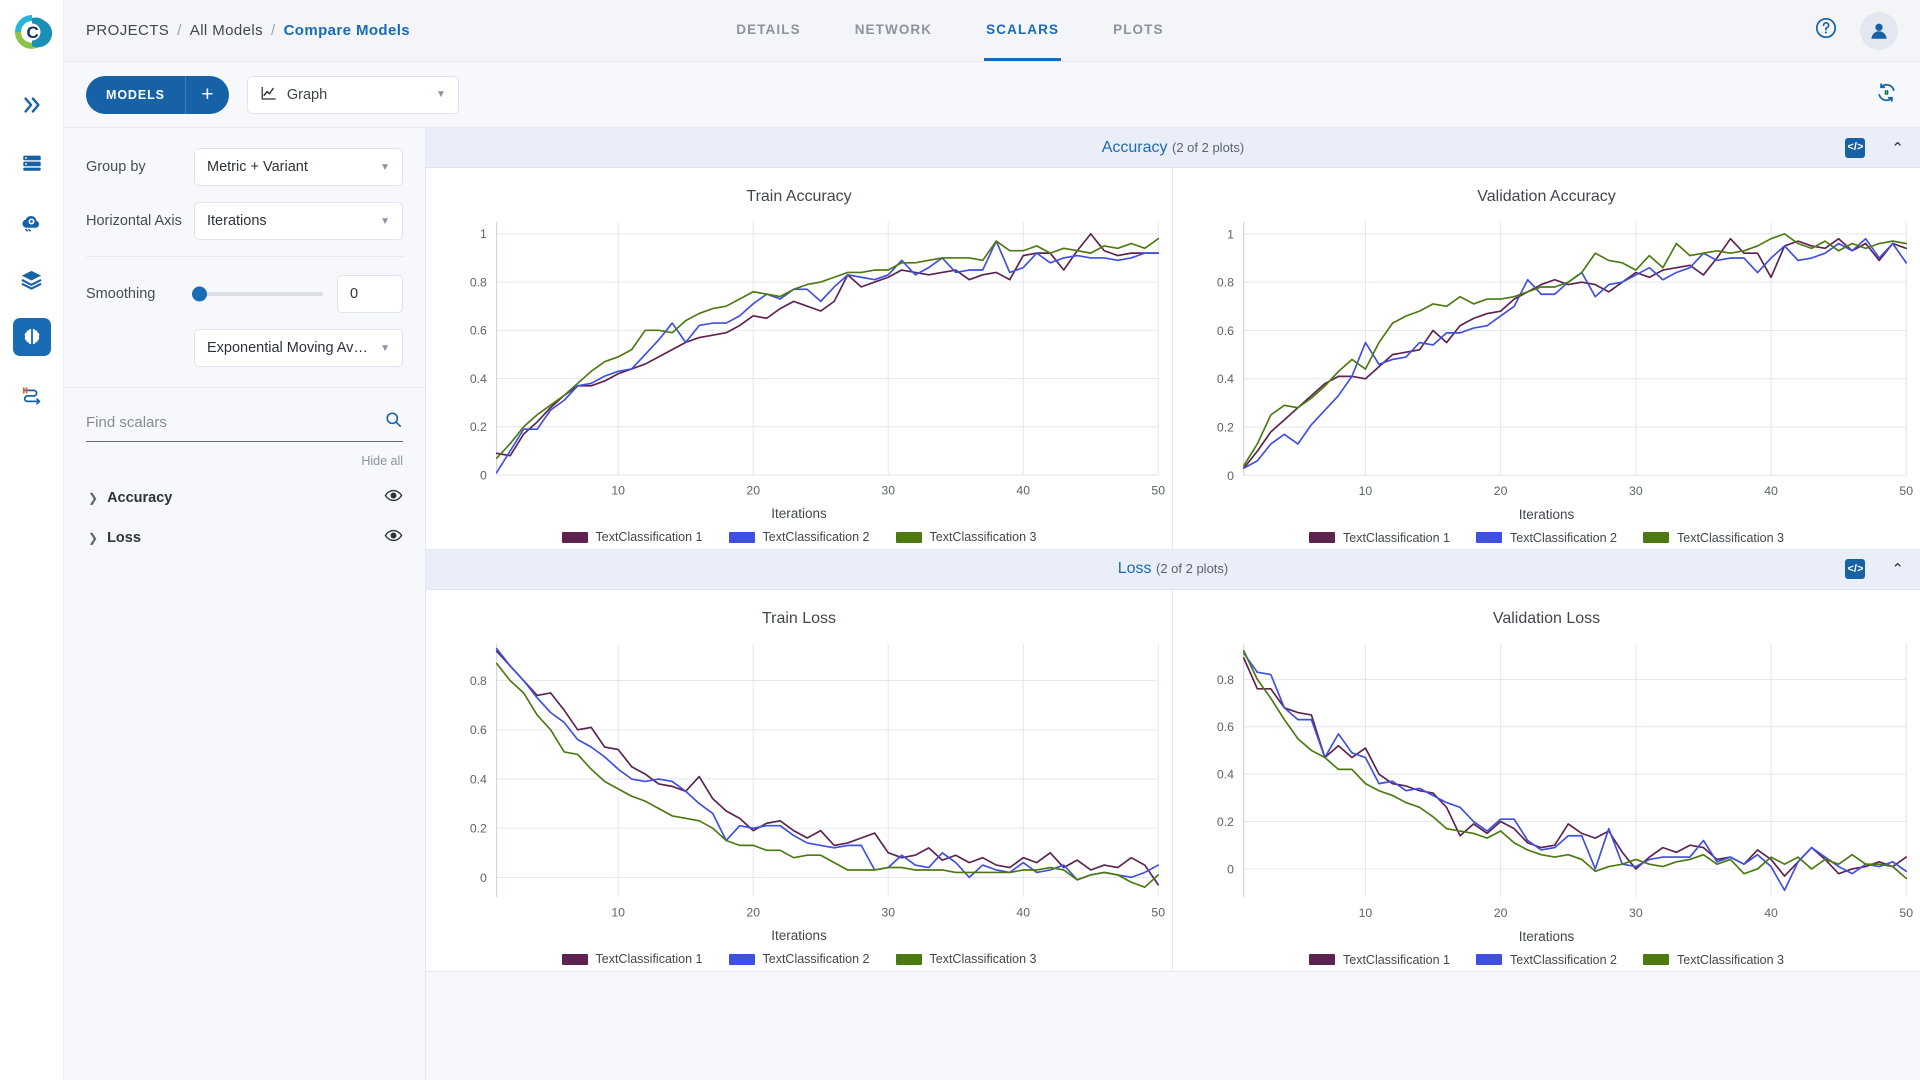  Describe the element at coordinates (199, 294) in the screenshot. I see `smoothing-knob` at that location.